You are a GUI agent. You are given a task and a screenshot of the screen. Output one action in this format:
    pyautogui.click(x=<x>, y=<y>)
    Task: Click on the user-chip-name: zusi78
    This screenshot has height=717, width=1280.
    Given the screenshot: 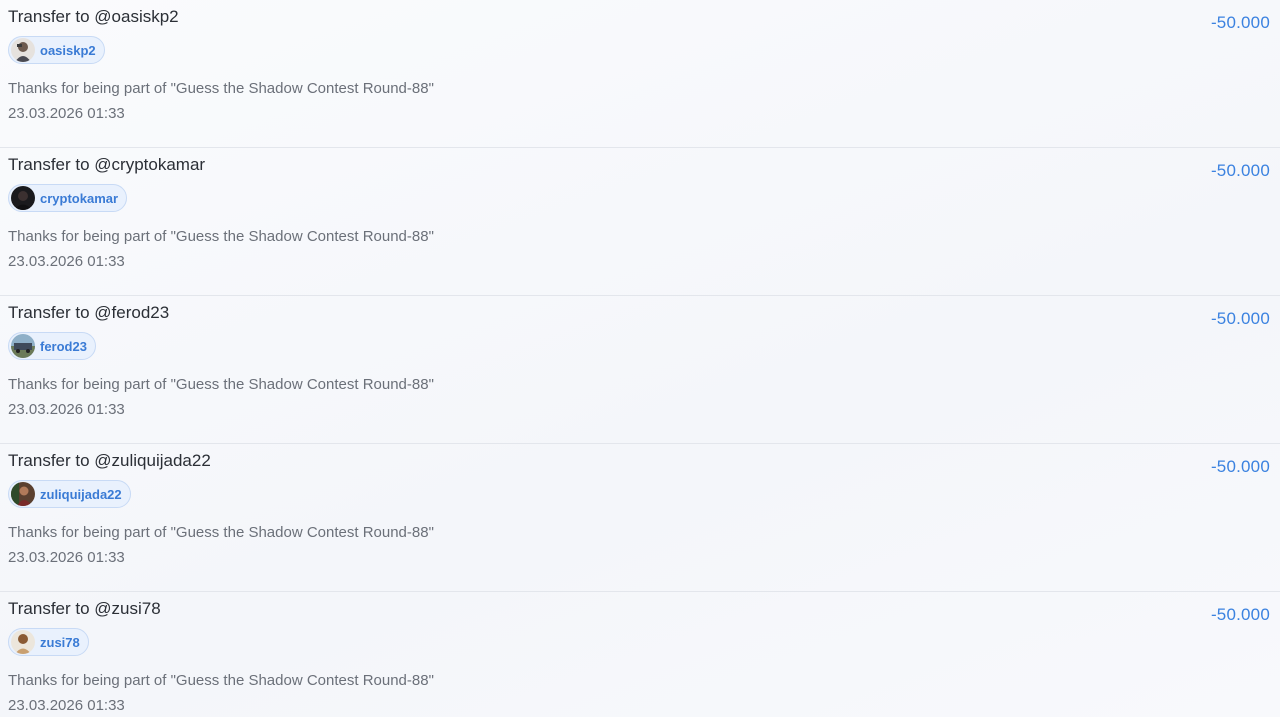 What is the action you would take?
    pyautogui.click(x=60, y=642)
    